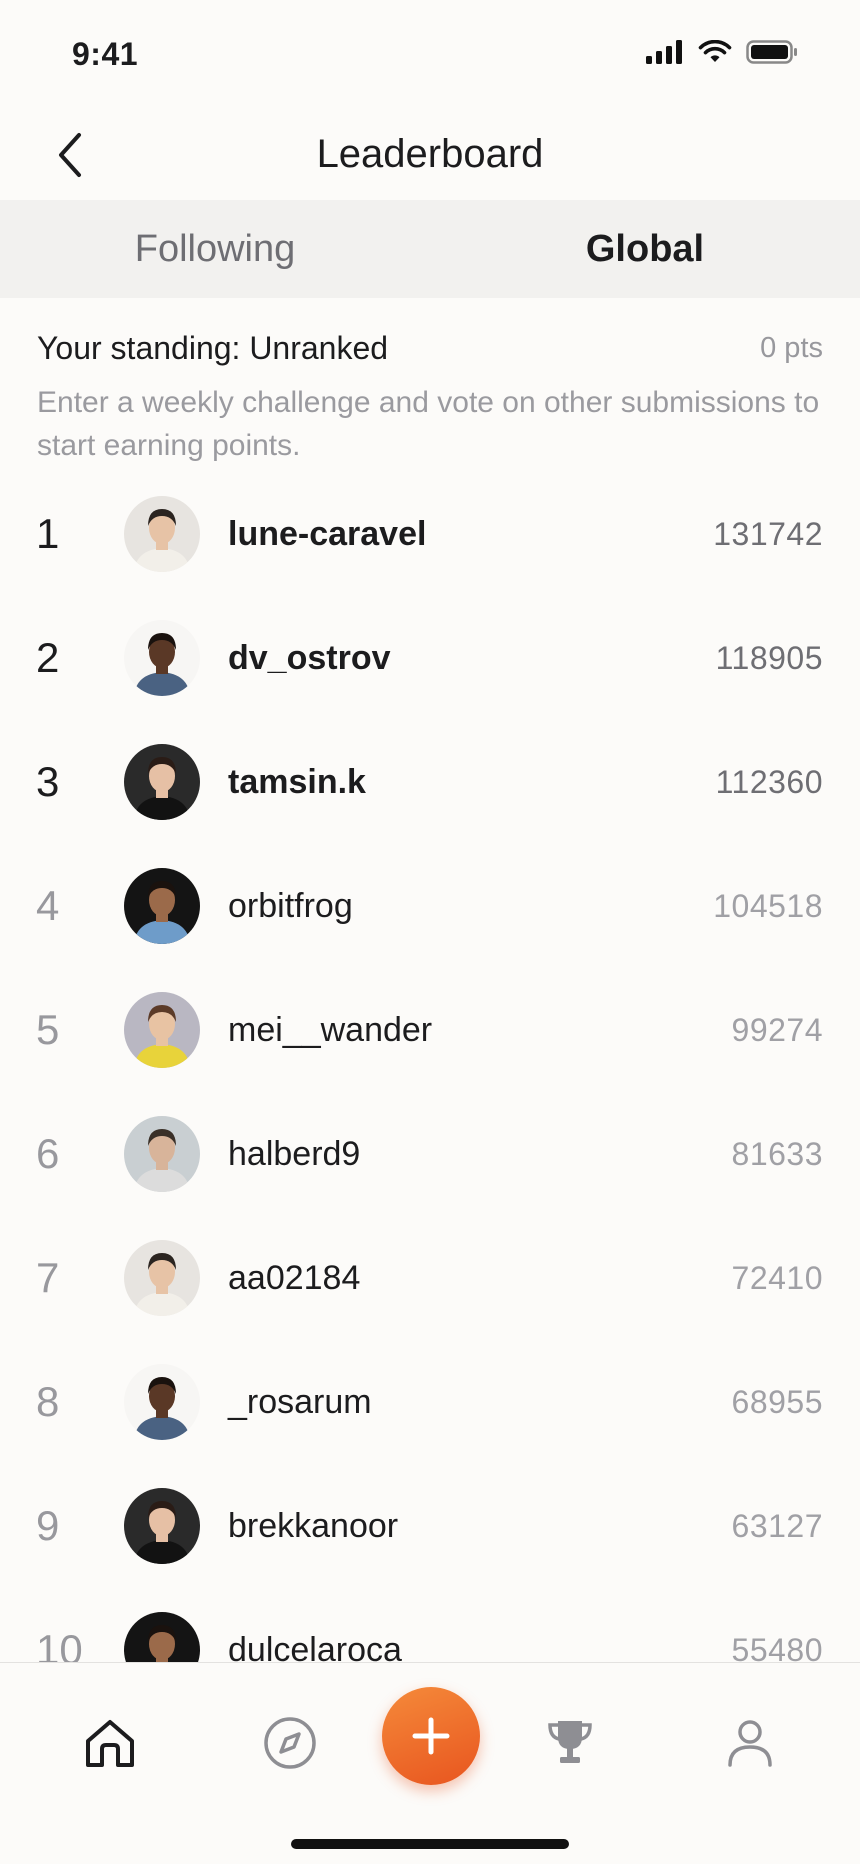 This screenshot has width=860, height=1864. I want to click on nav-home, so click(110, 1743).